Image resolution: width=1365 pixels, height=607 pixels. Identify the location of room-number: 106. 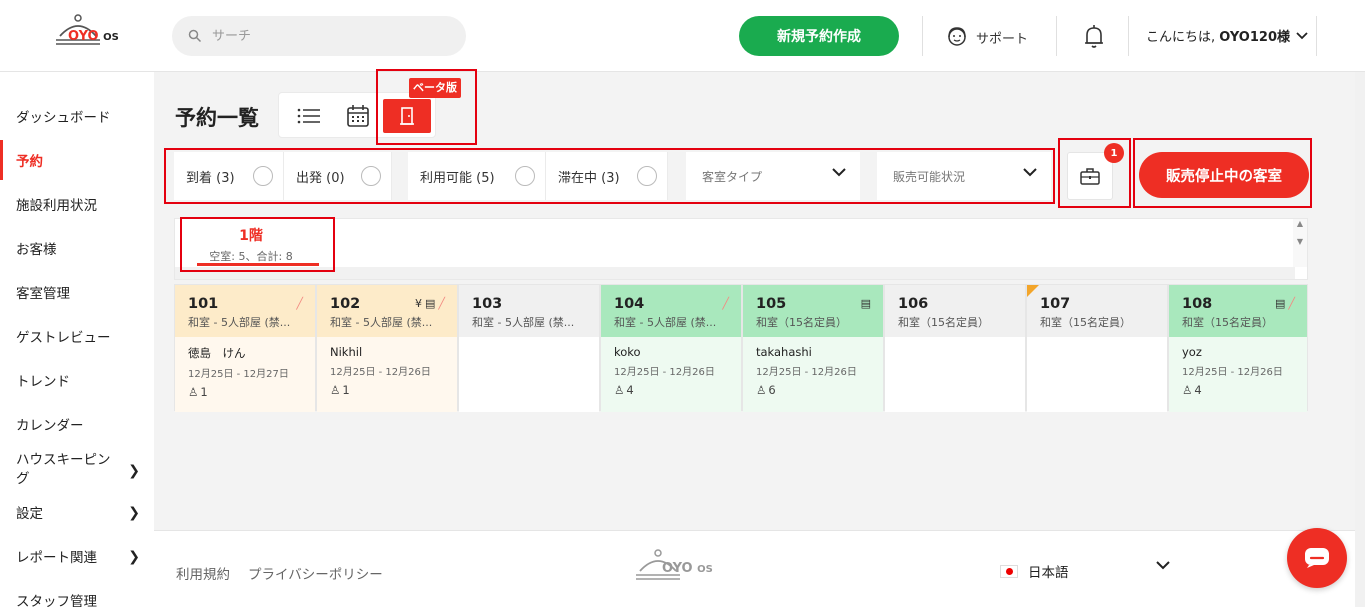
(913, 304).